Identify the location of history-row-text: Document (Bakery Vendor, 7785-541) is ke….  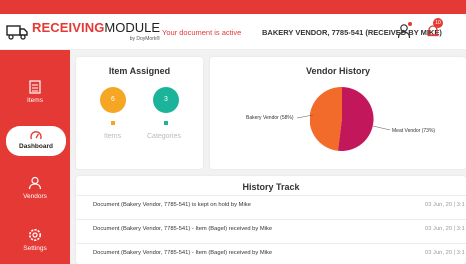
(172, 205).